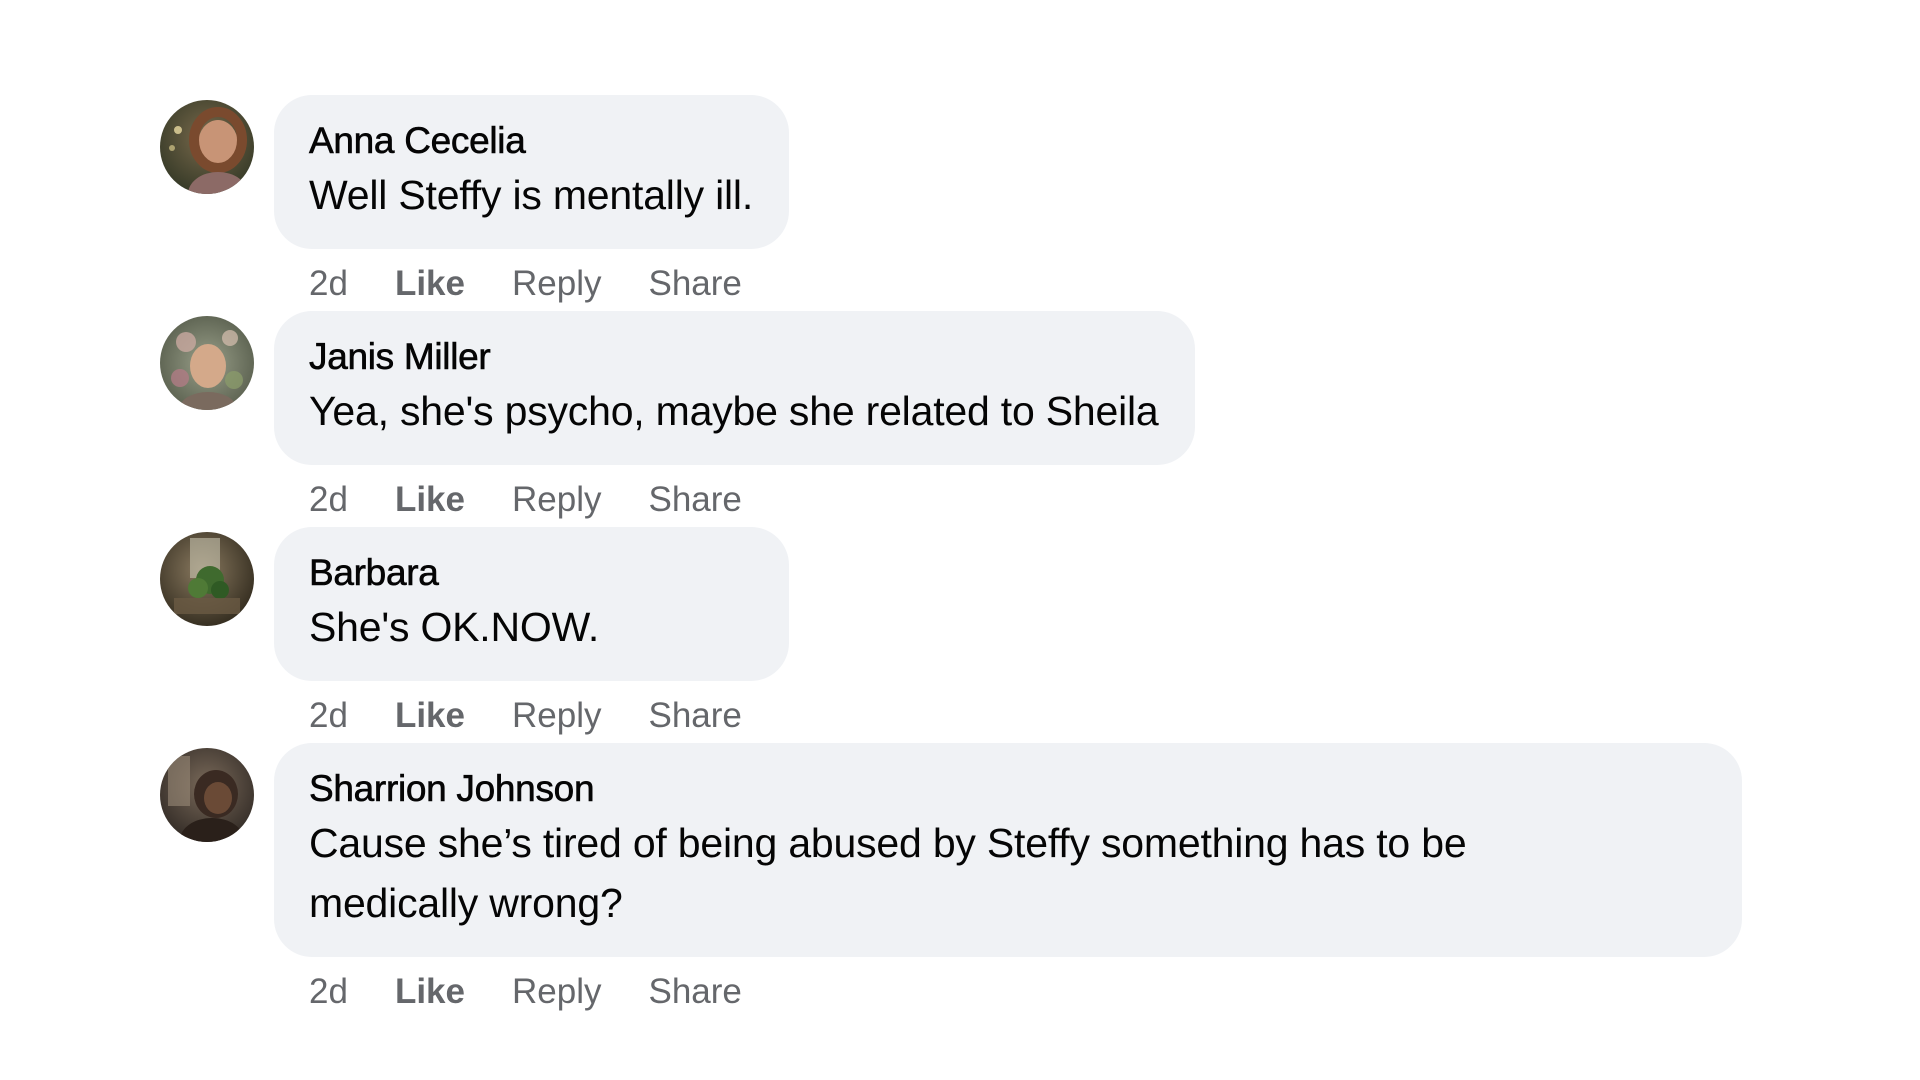 The width and height of the screenshot is (1920, 1080). What do you see at coordinates (454, 627) in the screenshot?
I see `comment-text: She's OK.NOW.` at bounding box center [454, 627].